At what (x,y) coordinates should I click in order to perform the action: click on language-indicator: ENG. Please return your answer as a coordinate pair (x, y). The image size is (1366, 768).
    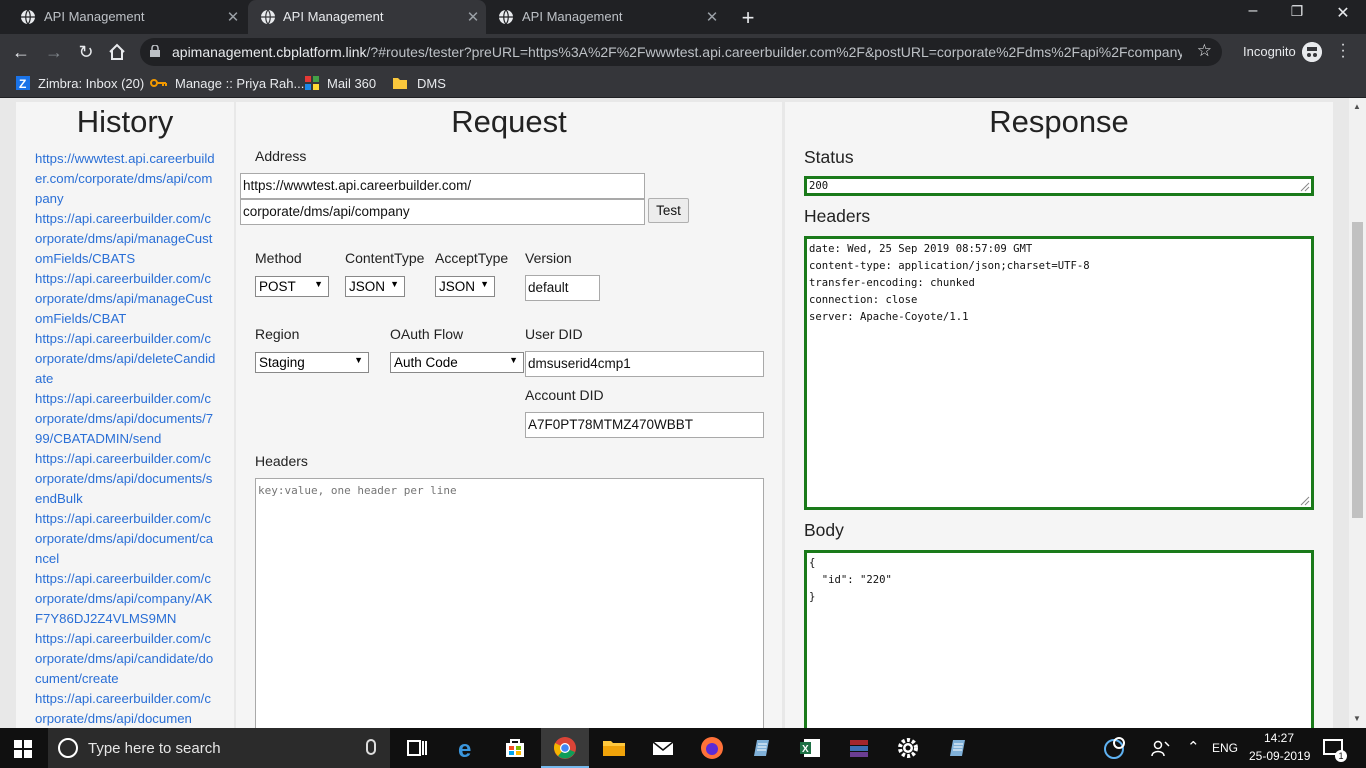
    Looking at the image, I should click on (1225, 748).